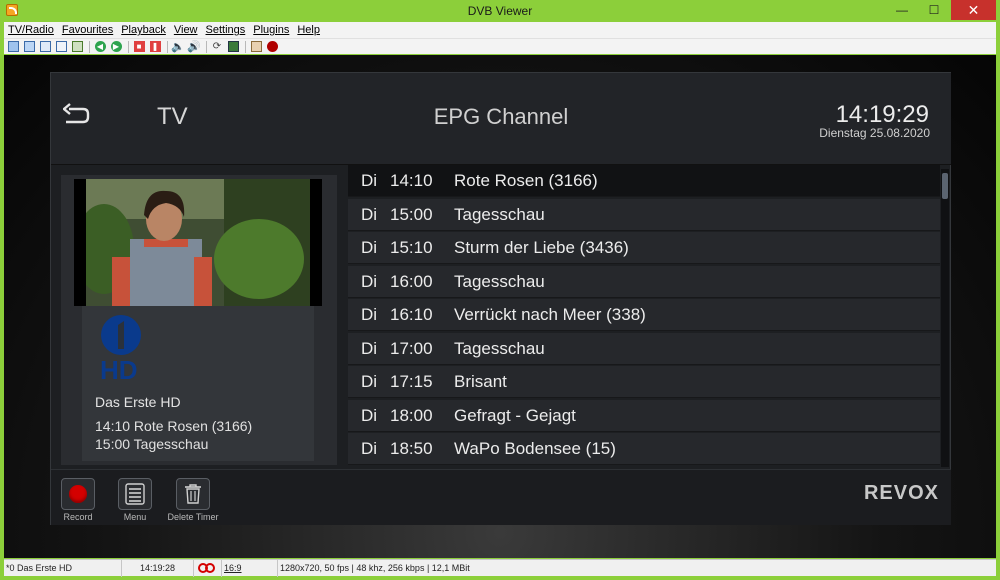 This screenshot has height=580, width=1000. Describe the element at coordinates (116, 47) in the screenshot. I see `next-icon: ▶` at that location.